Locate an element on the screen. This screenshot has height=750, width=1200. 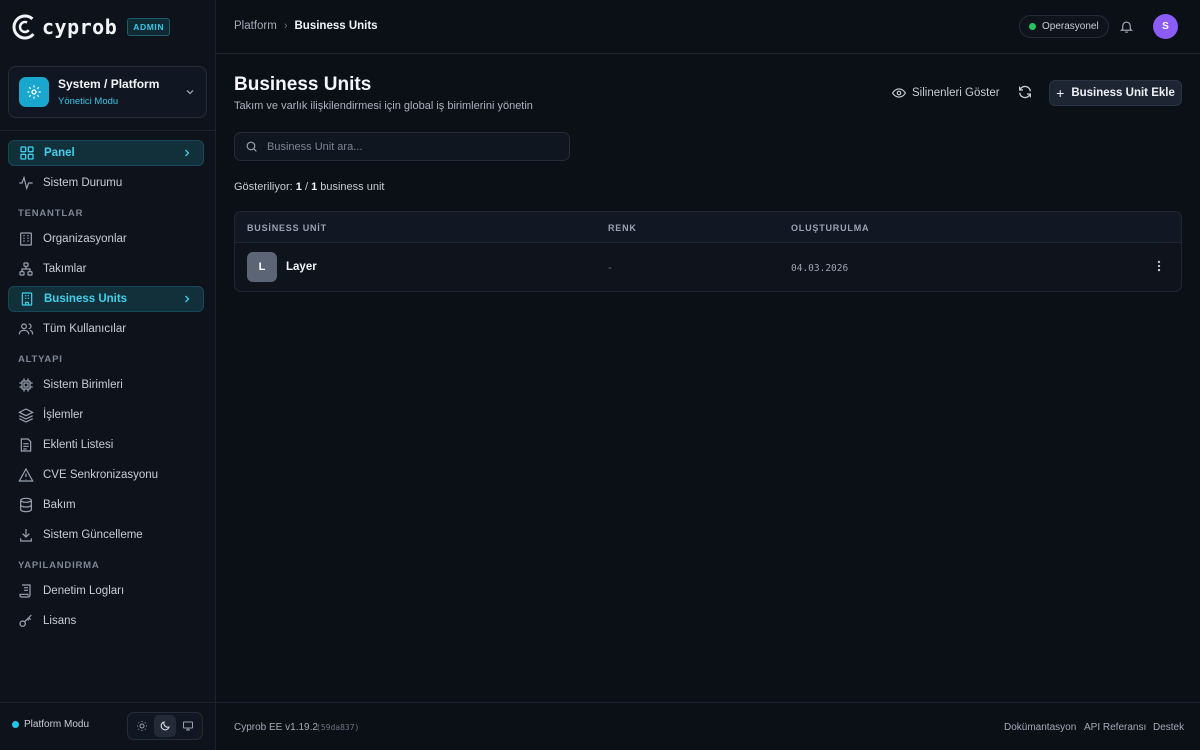
sidebar-footer-divider is located at coordinates (107, 702).